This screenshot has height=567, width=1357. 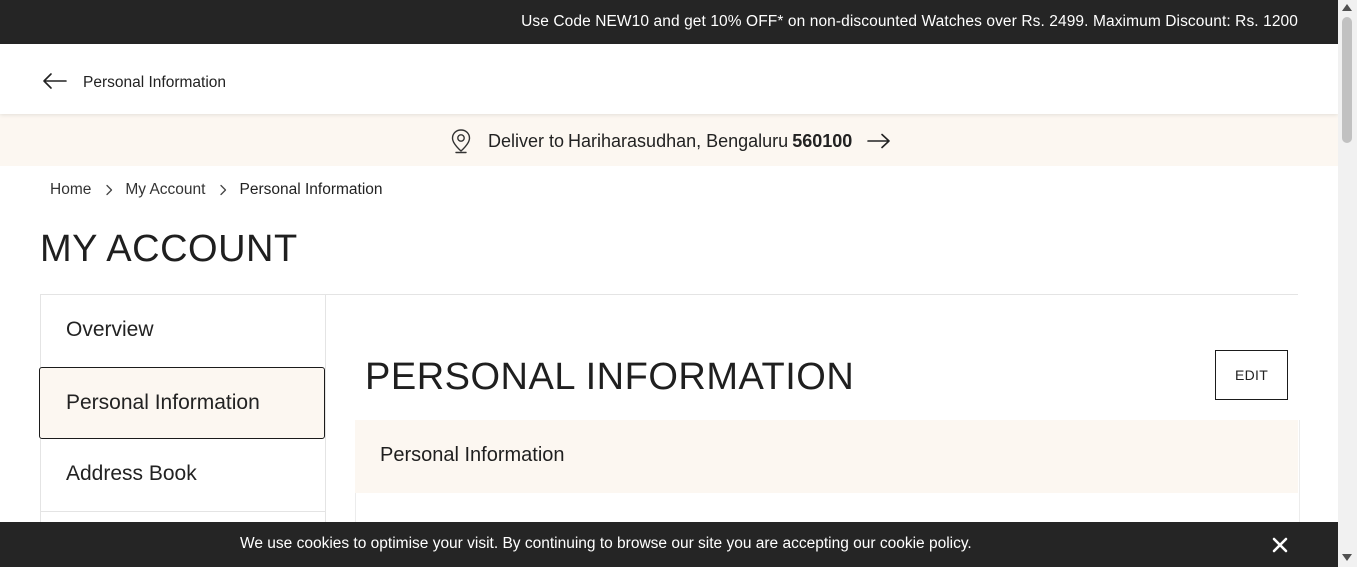 What do you see at coordinates (1347, 7) in the screenshot?
I see `scroll-up-icon` at bounding box center [1347, 7].